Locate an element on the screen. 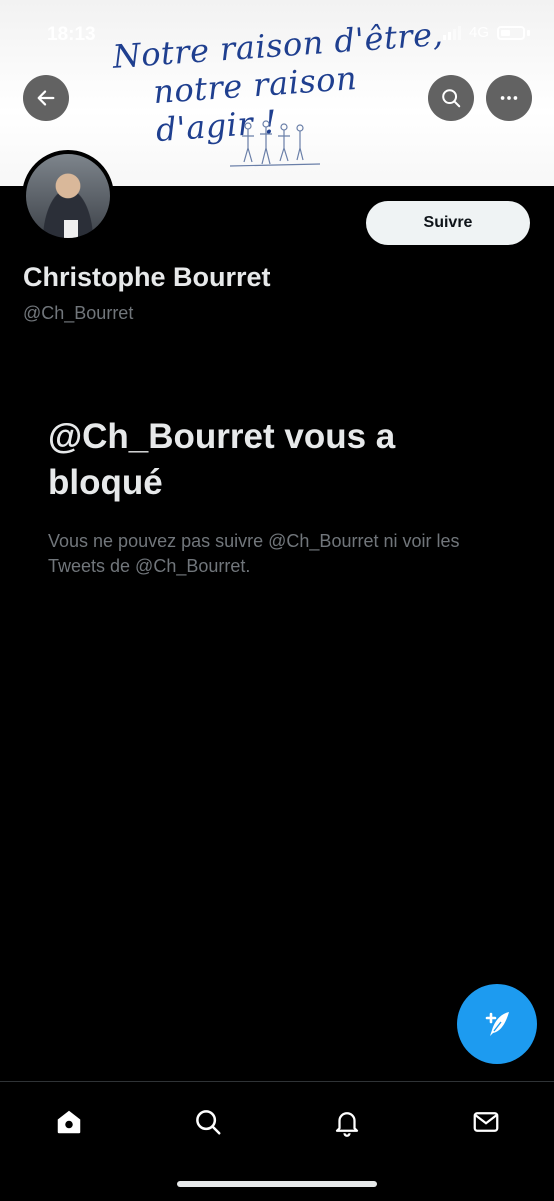 Image resolution: width=554 pixels, height=1201 pixels. status-indicators: 4G is located at coordinates (486, 32).